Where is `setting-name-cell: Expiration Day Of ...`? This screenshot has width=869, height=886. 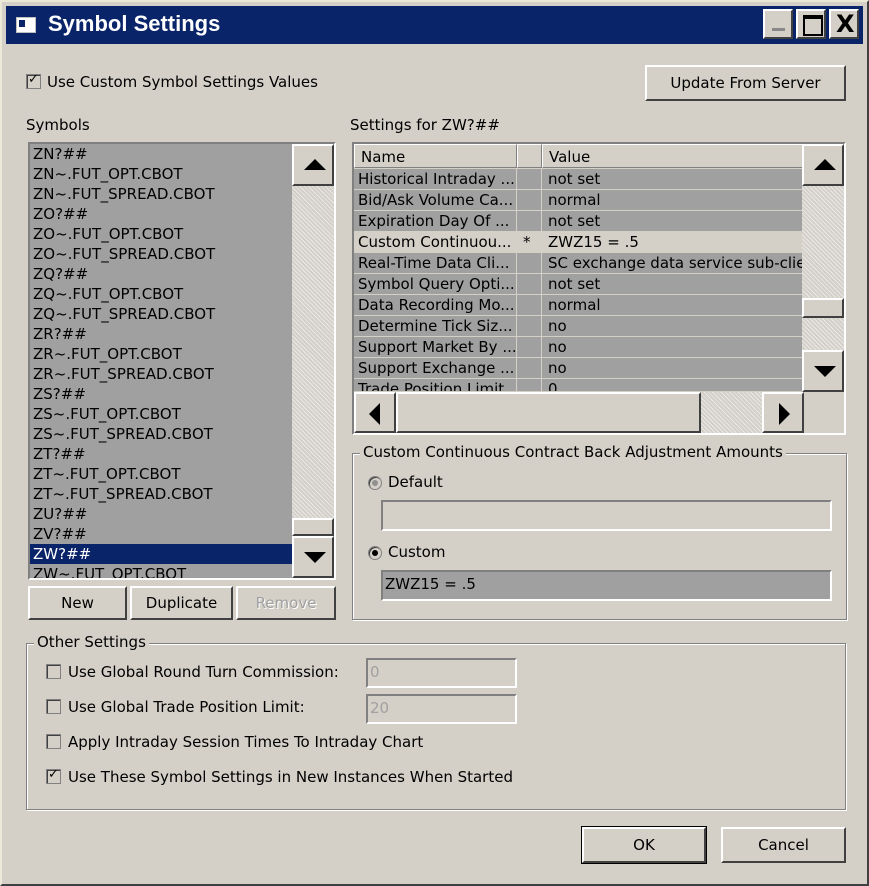
setting-name-cell: Expiration Day Of ... is located at coordinates (435, 221).